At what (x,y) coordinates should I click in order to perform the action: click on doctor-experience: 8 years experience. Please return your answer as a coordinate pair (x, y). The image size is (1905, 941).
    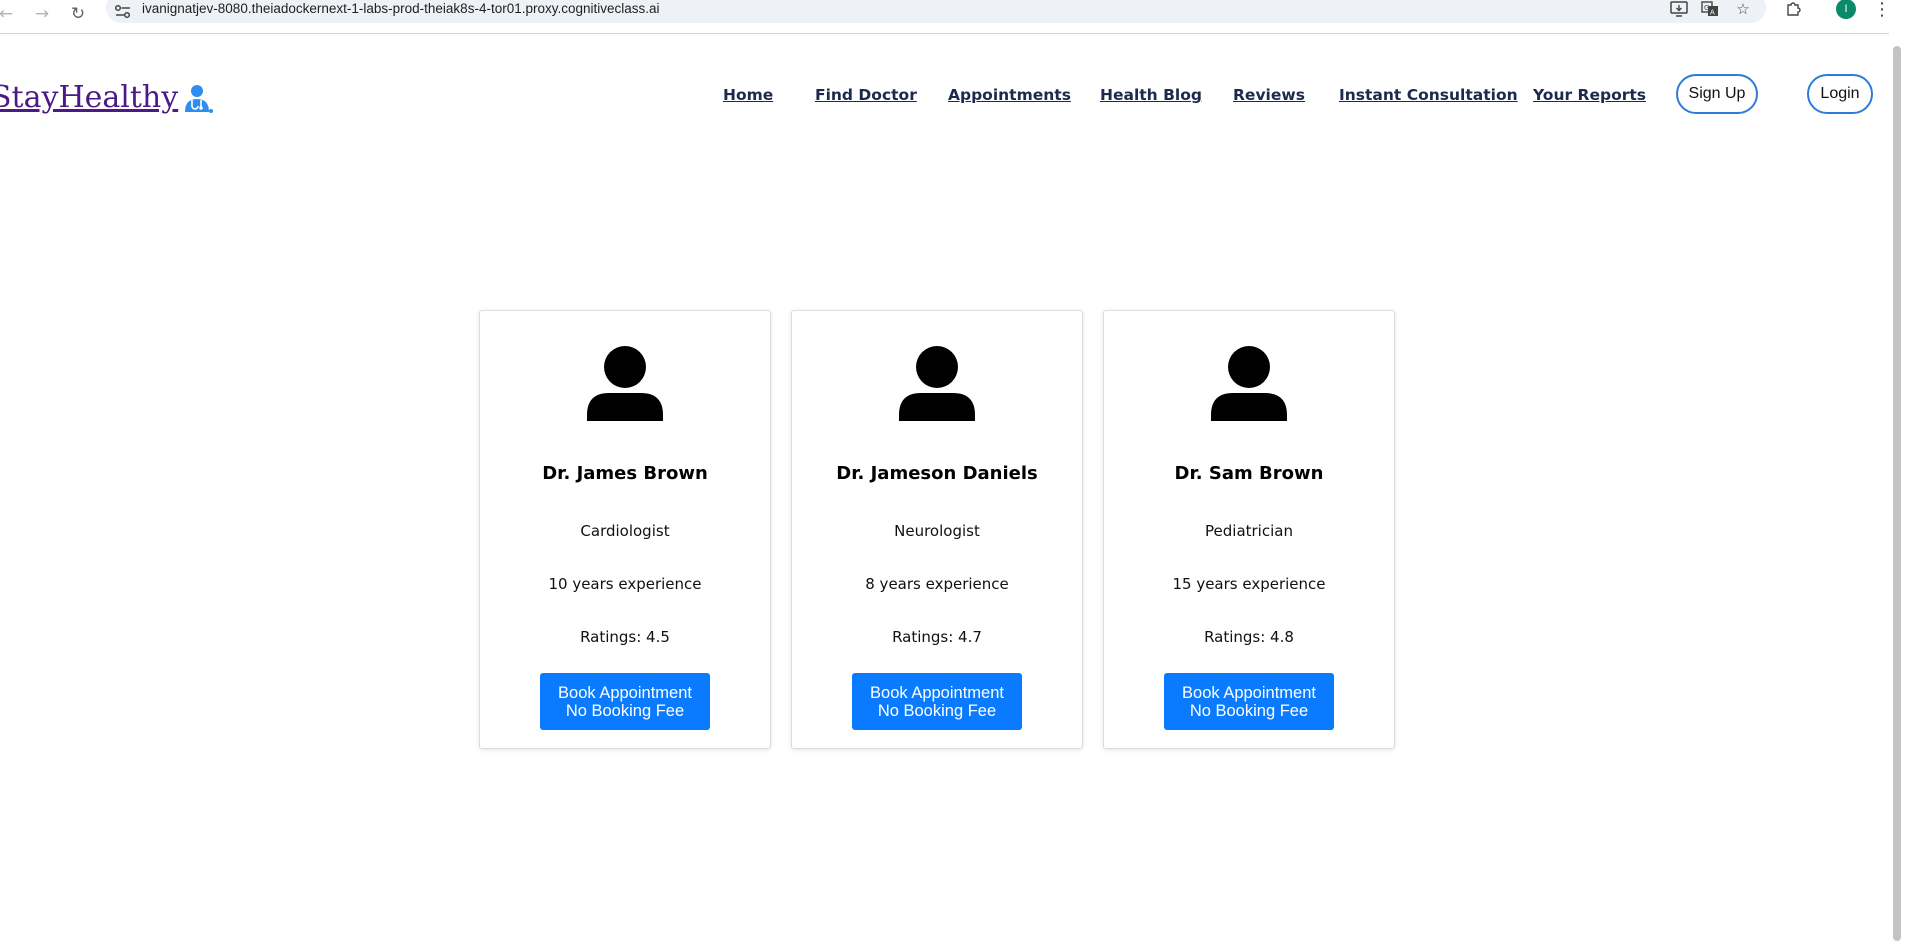
    Looking at the image, I should click on (937, 584).